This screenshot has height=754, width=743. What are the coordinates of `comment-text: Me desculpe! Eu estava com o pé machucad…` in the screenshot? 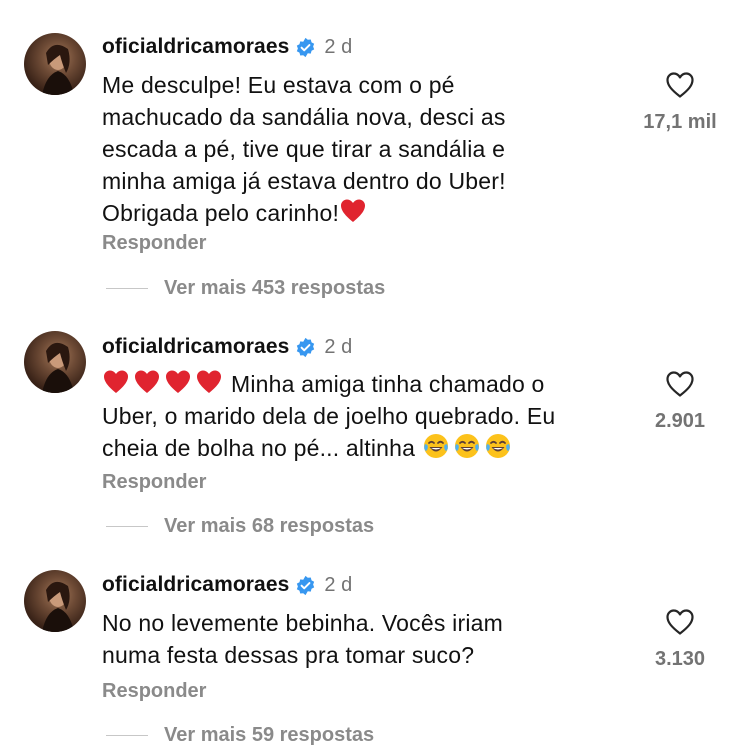 It's located at (362, 149).